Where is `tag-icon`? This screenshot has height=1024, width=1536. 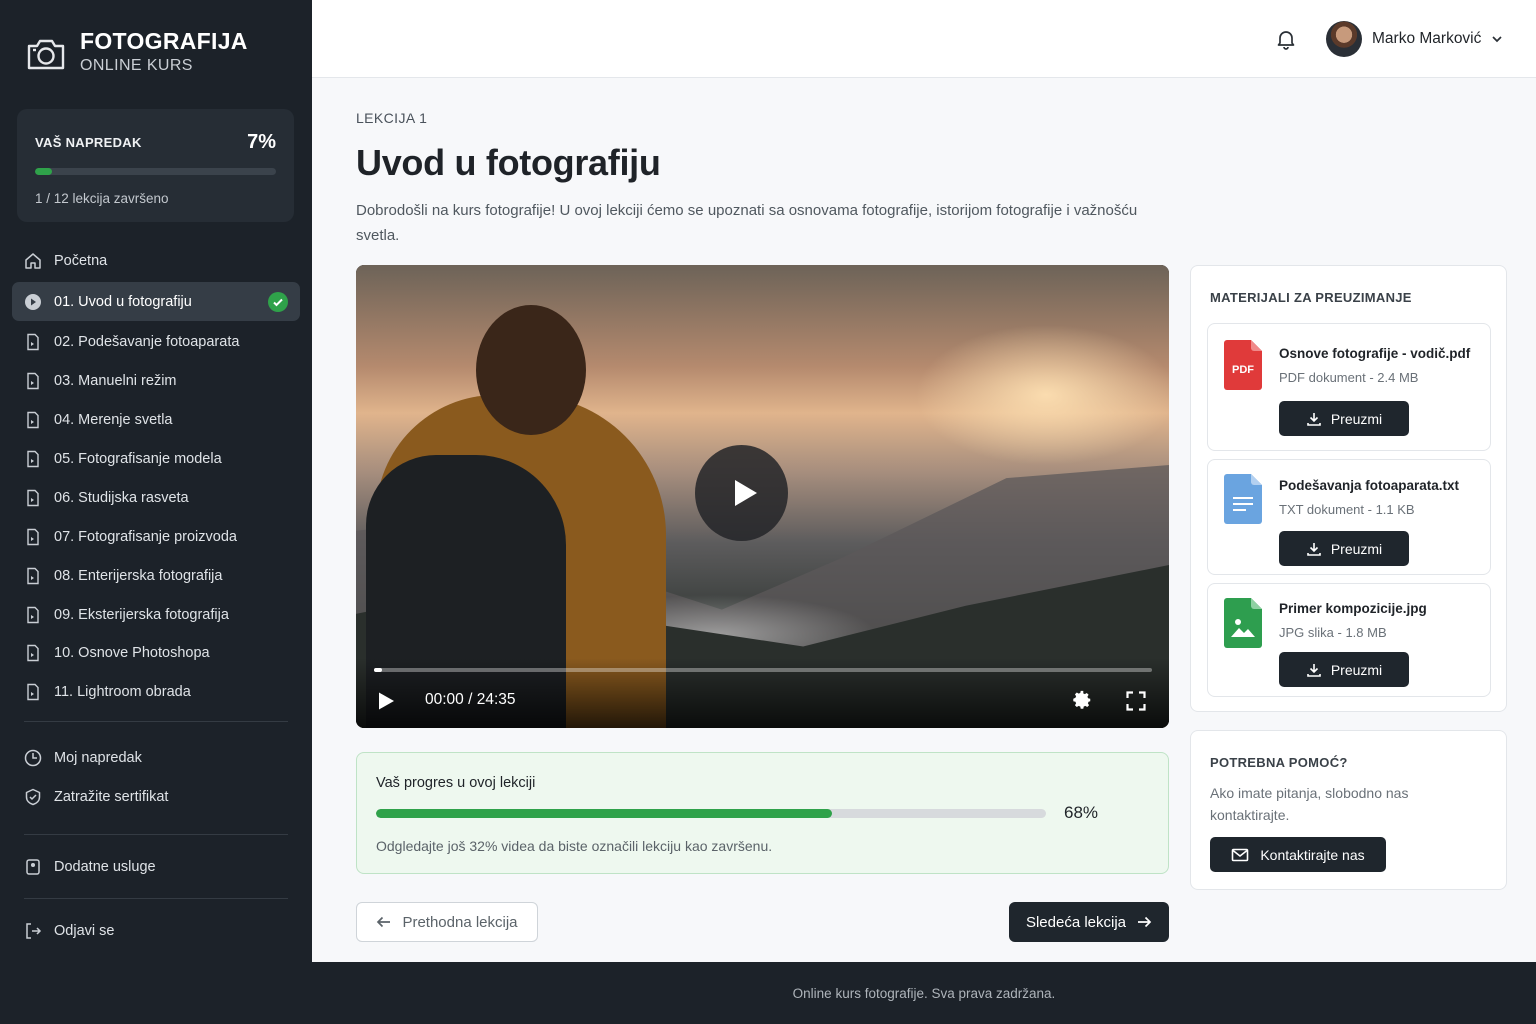
tag-icon is located at coordinates (33, 867).